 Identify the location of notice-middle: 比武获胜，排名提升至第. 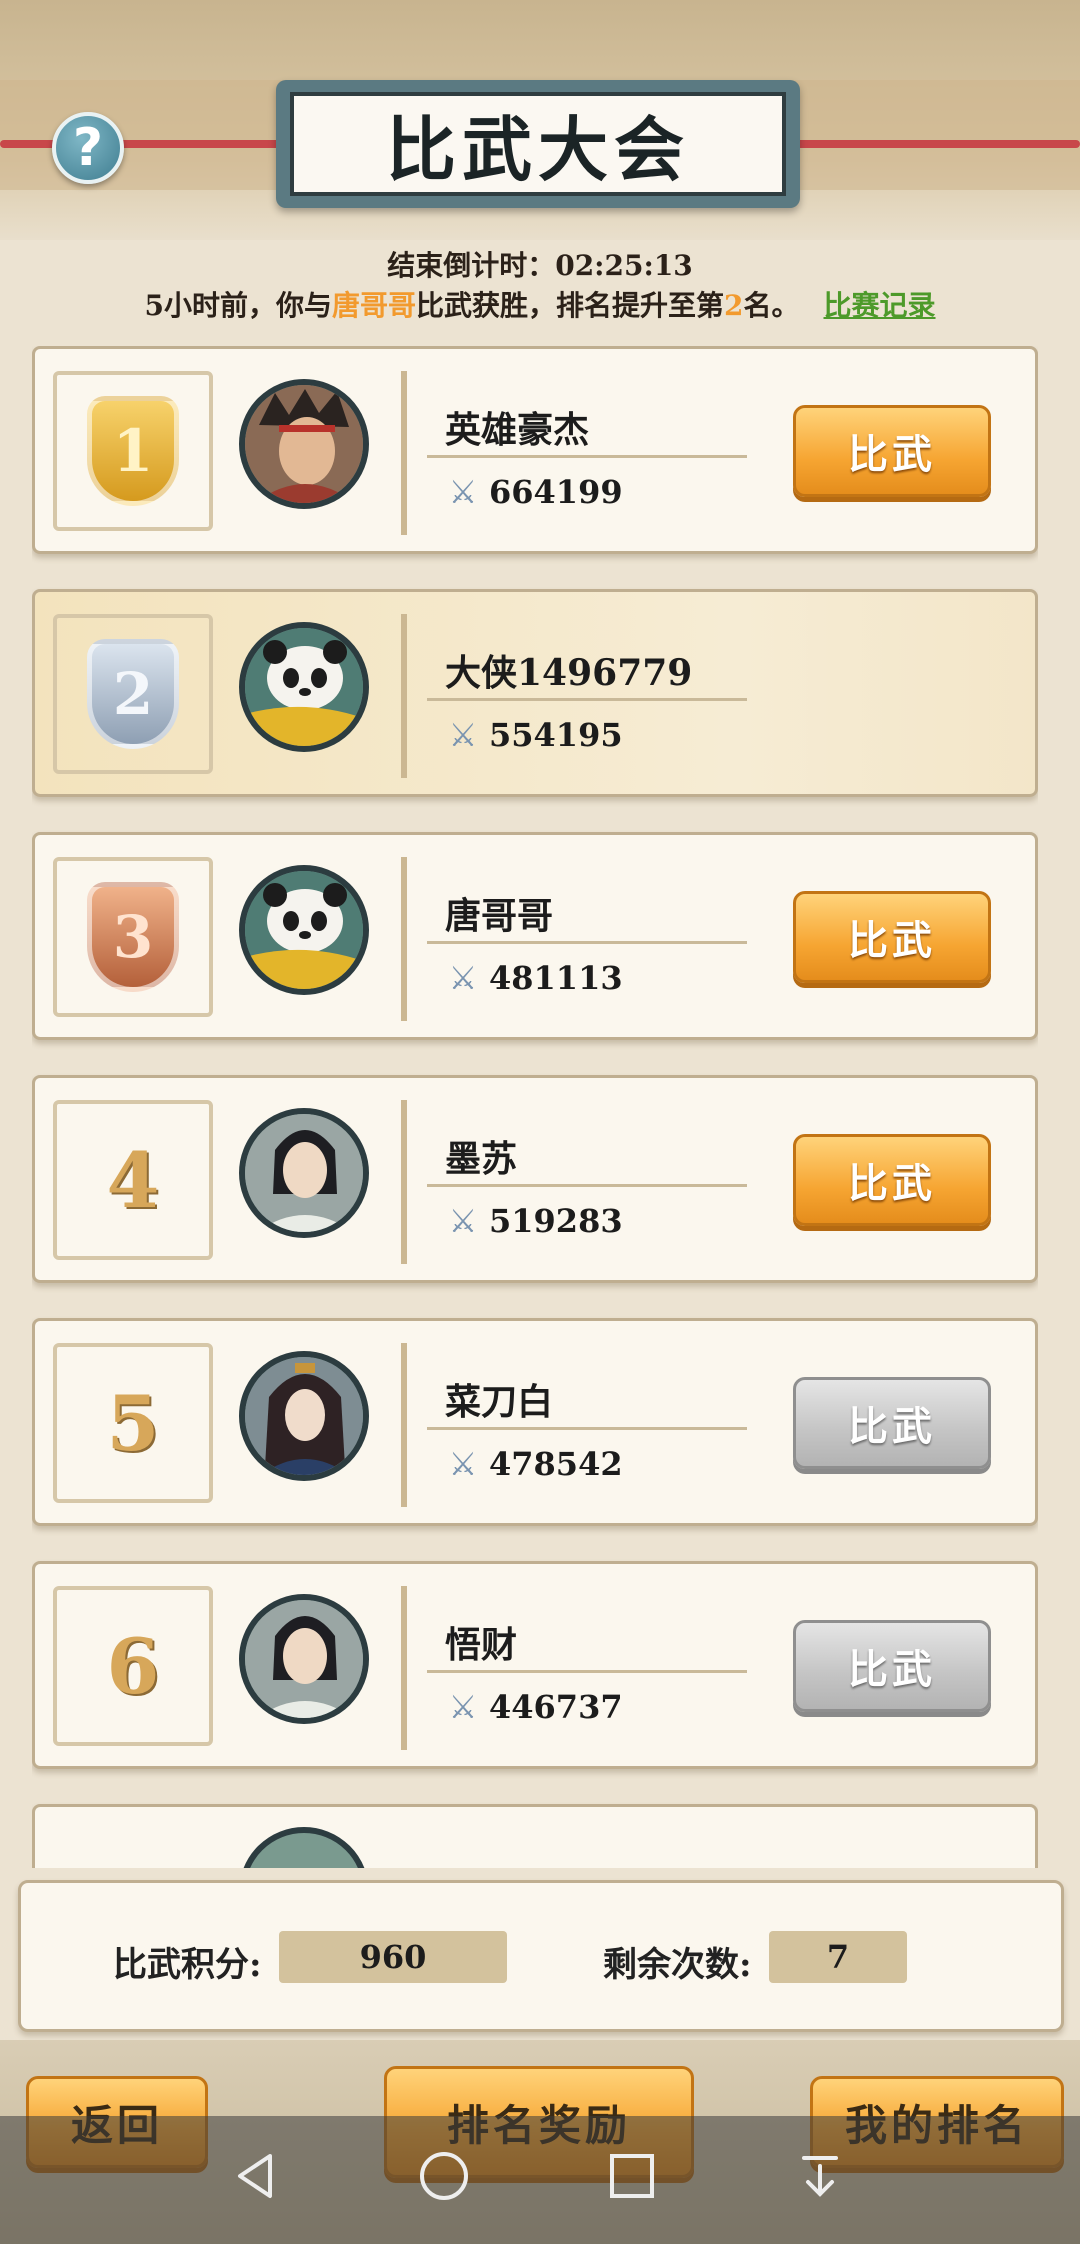
(569, 305).